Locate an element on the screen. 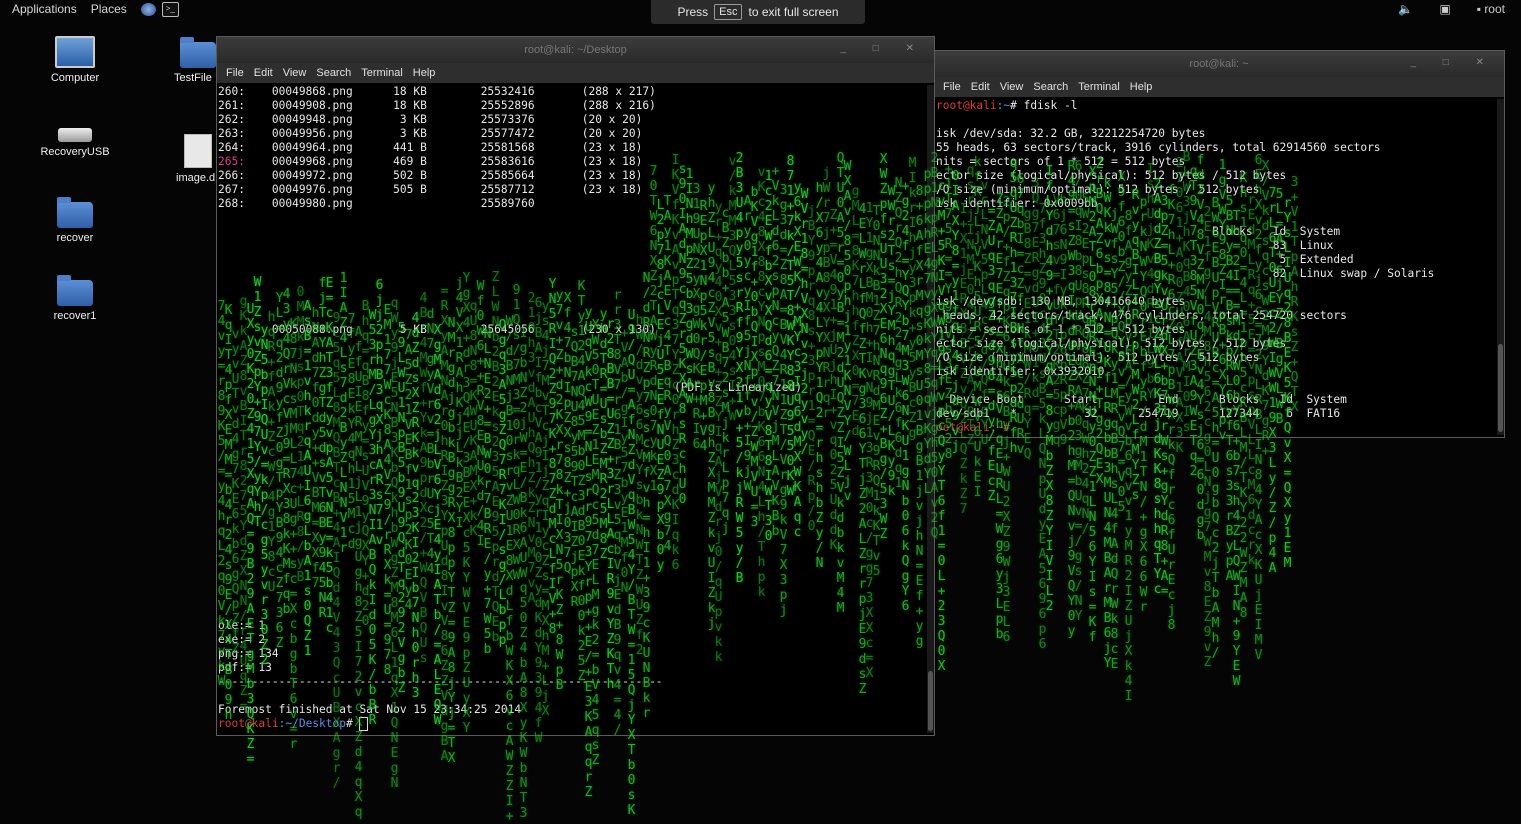  desktop-icon-recover1: recover1 is located at coordinates (75, 298).